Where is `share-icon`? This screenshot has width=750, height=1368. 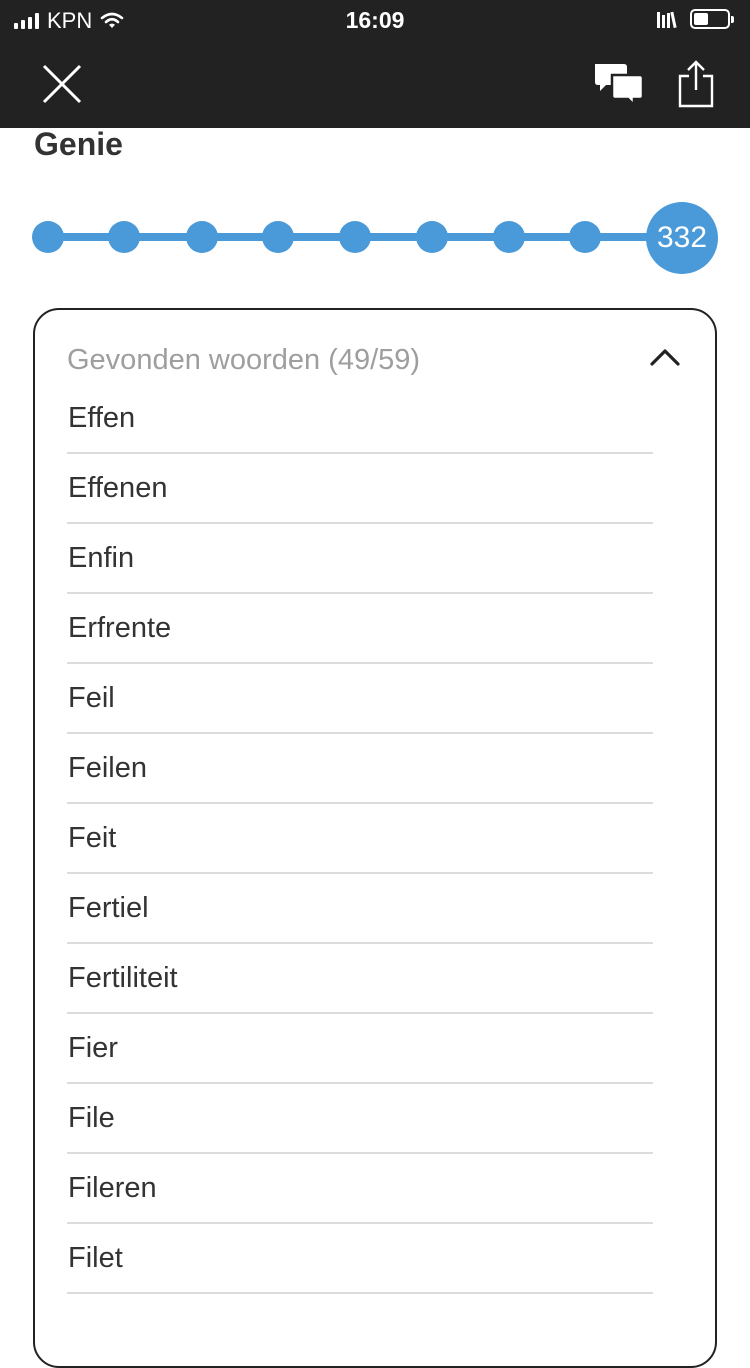 share-icon is located at coordinates (696, 84).